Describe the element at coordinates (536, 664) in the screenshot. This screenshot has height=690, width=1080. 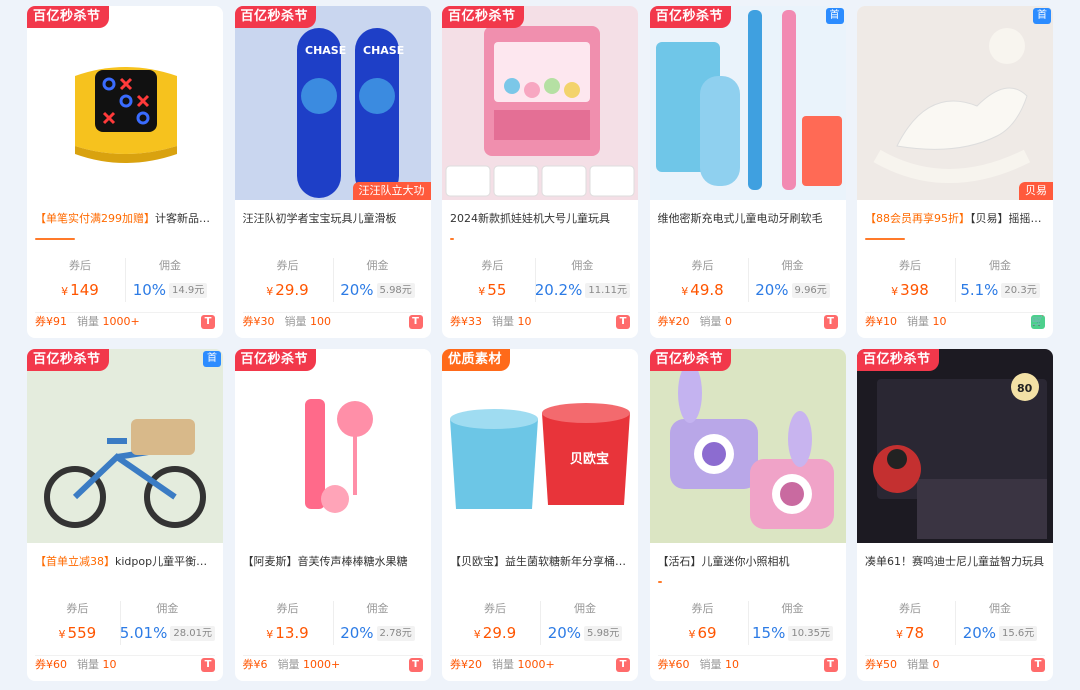
I see `sales-value: 1000+` at that location.